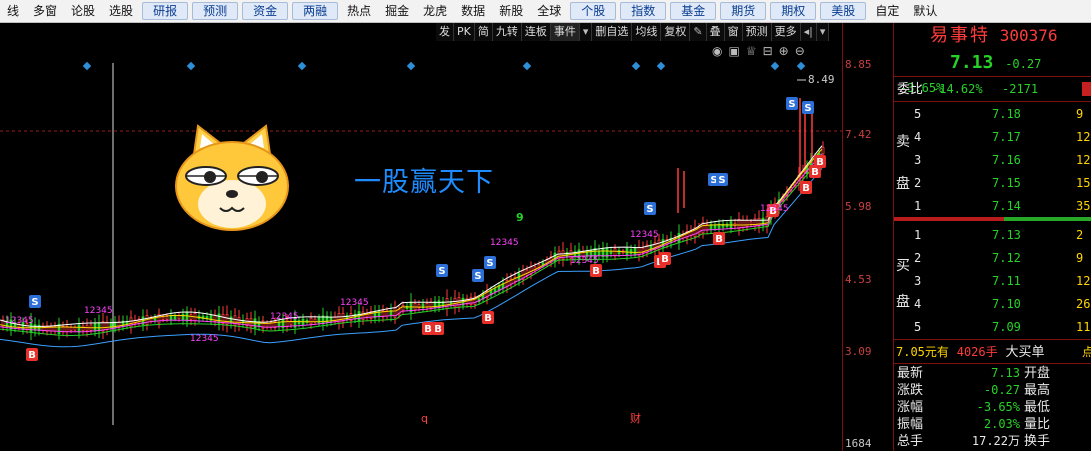 This screenshot has width=1091, height=451. What do you see at coordinates (612, 32) in the screenshot?
I see `toolbar-shanzixuan: 删自选` at bounding box center [612, 32].